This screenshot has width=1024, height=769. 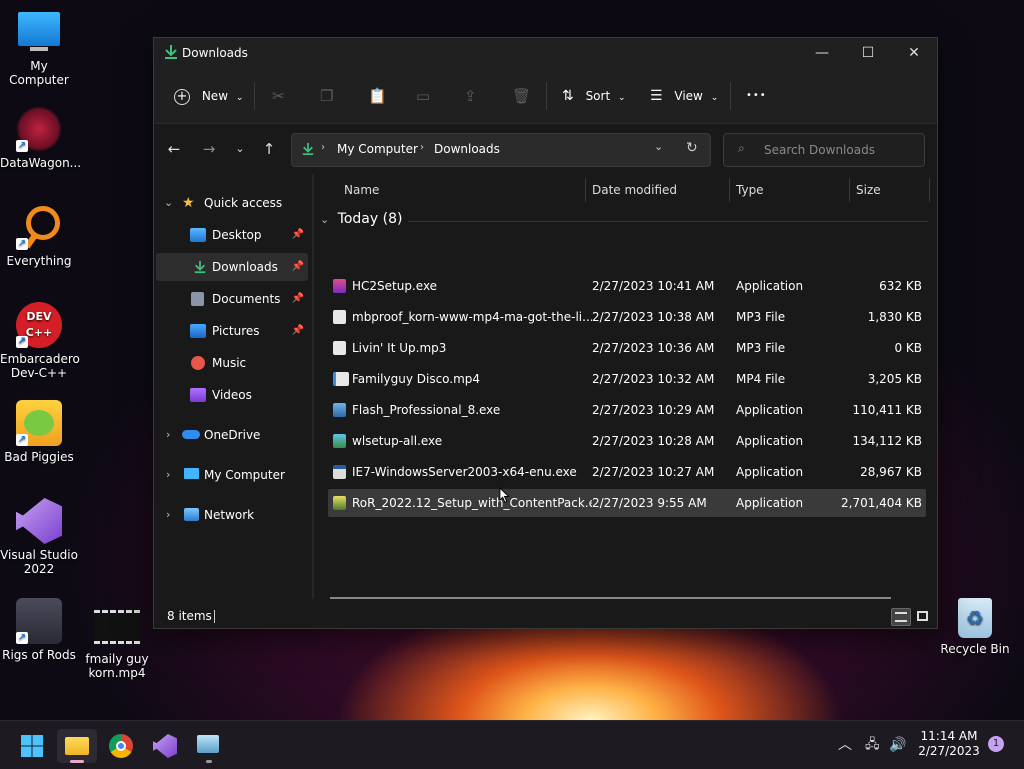 I want to click on search-box: ⌕, so click(x=824, y=150).